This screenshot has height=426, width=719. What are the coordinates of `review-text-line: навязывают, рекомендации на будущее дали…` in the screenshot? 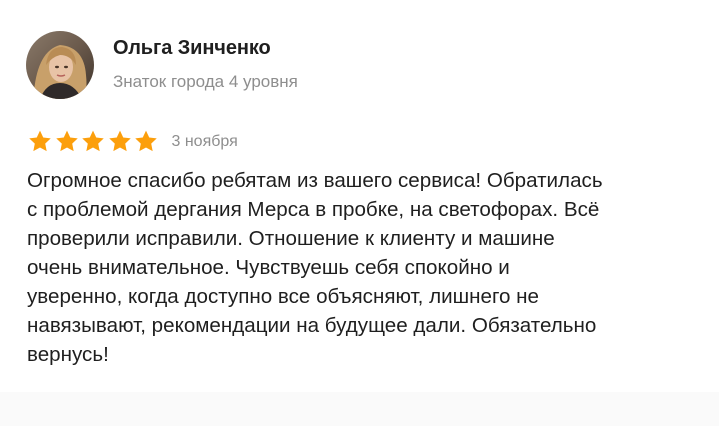 It's located at (312, 325).